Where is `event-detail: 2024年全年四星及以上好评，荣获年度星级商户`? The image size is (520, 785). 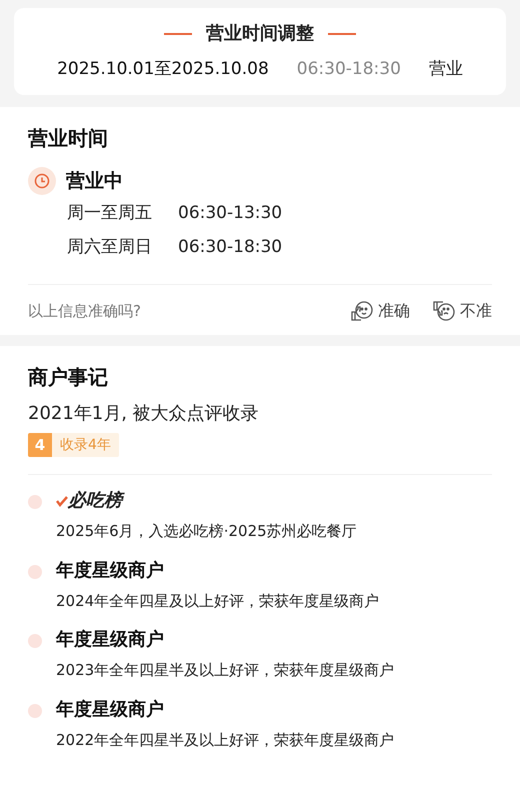
event-detail: 2024年全年四星及以上好评，荣获年度星级商户 is located at coordinates (218, 601).